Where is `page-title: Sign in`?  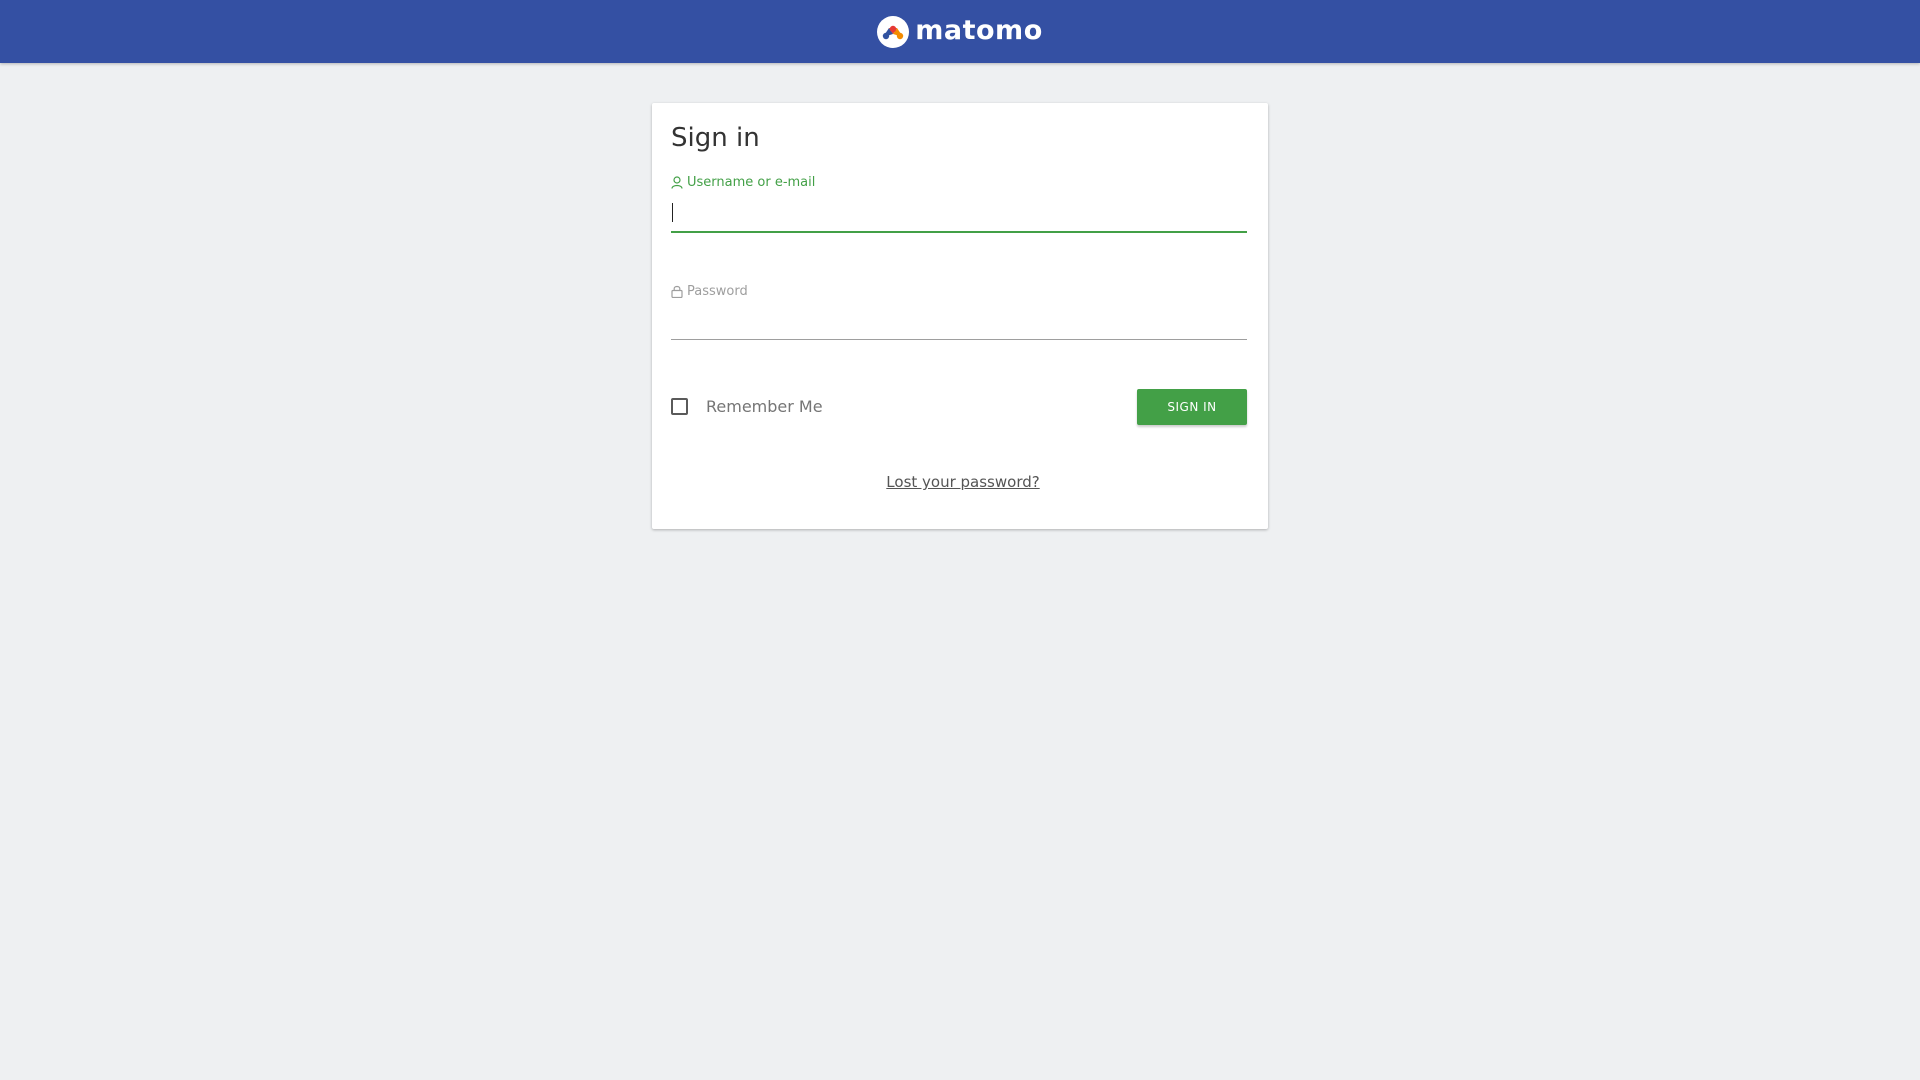
page-title: Sign in is located at coordinates (715, 138).